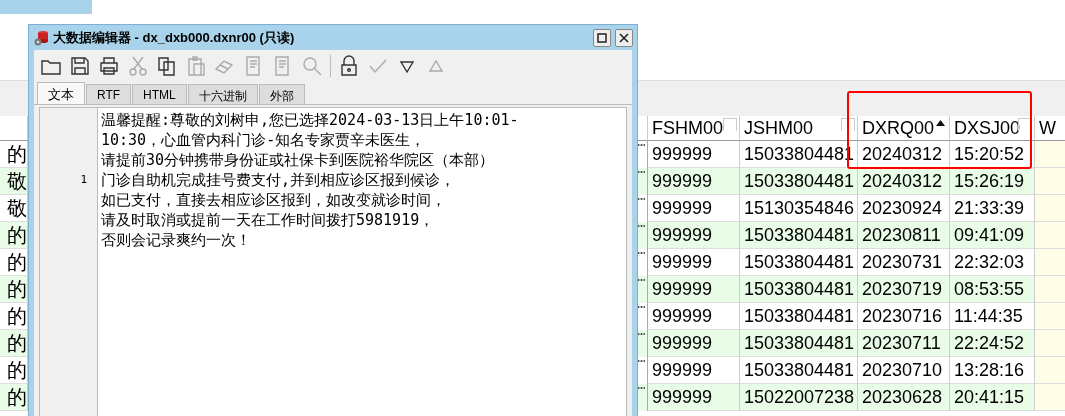 Image resolution: width=1065 pixels, height=416 pixels. I want to click on maximize-button, so click(602, 37).